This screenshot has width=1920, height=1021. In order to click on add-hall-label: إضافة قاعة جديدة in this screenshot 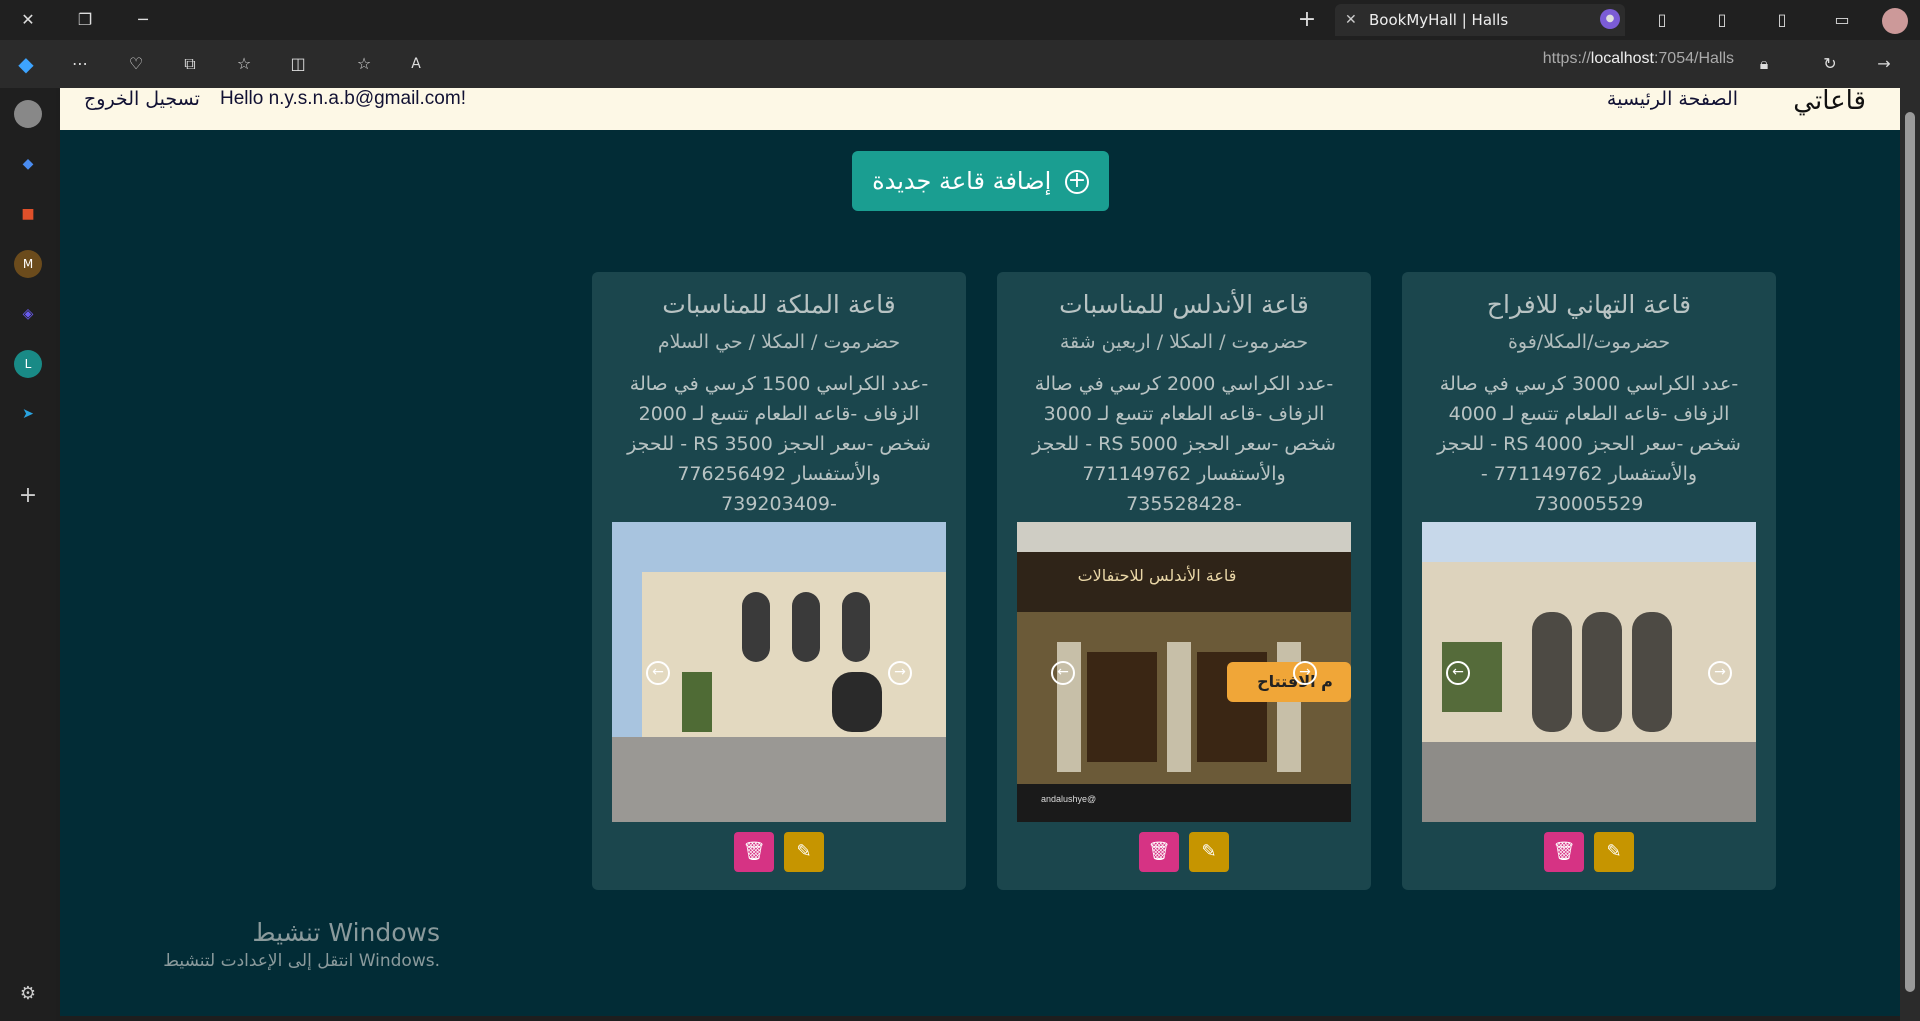, I will do `click(962, 181)`.